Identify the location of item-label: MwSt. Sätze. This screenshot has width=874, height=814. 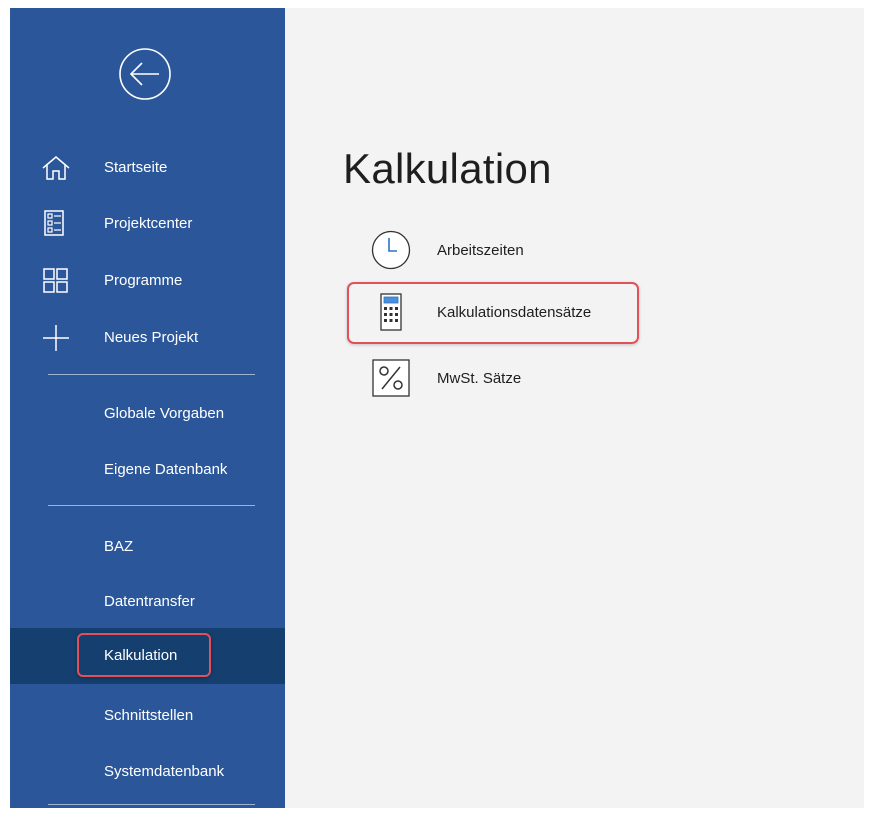
(479, 378).